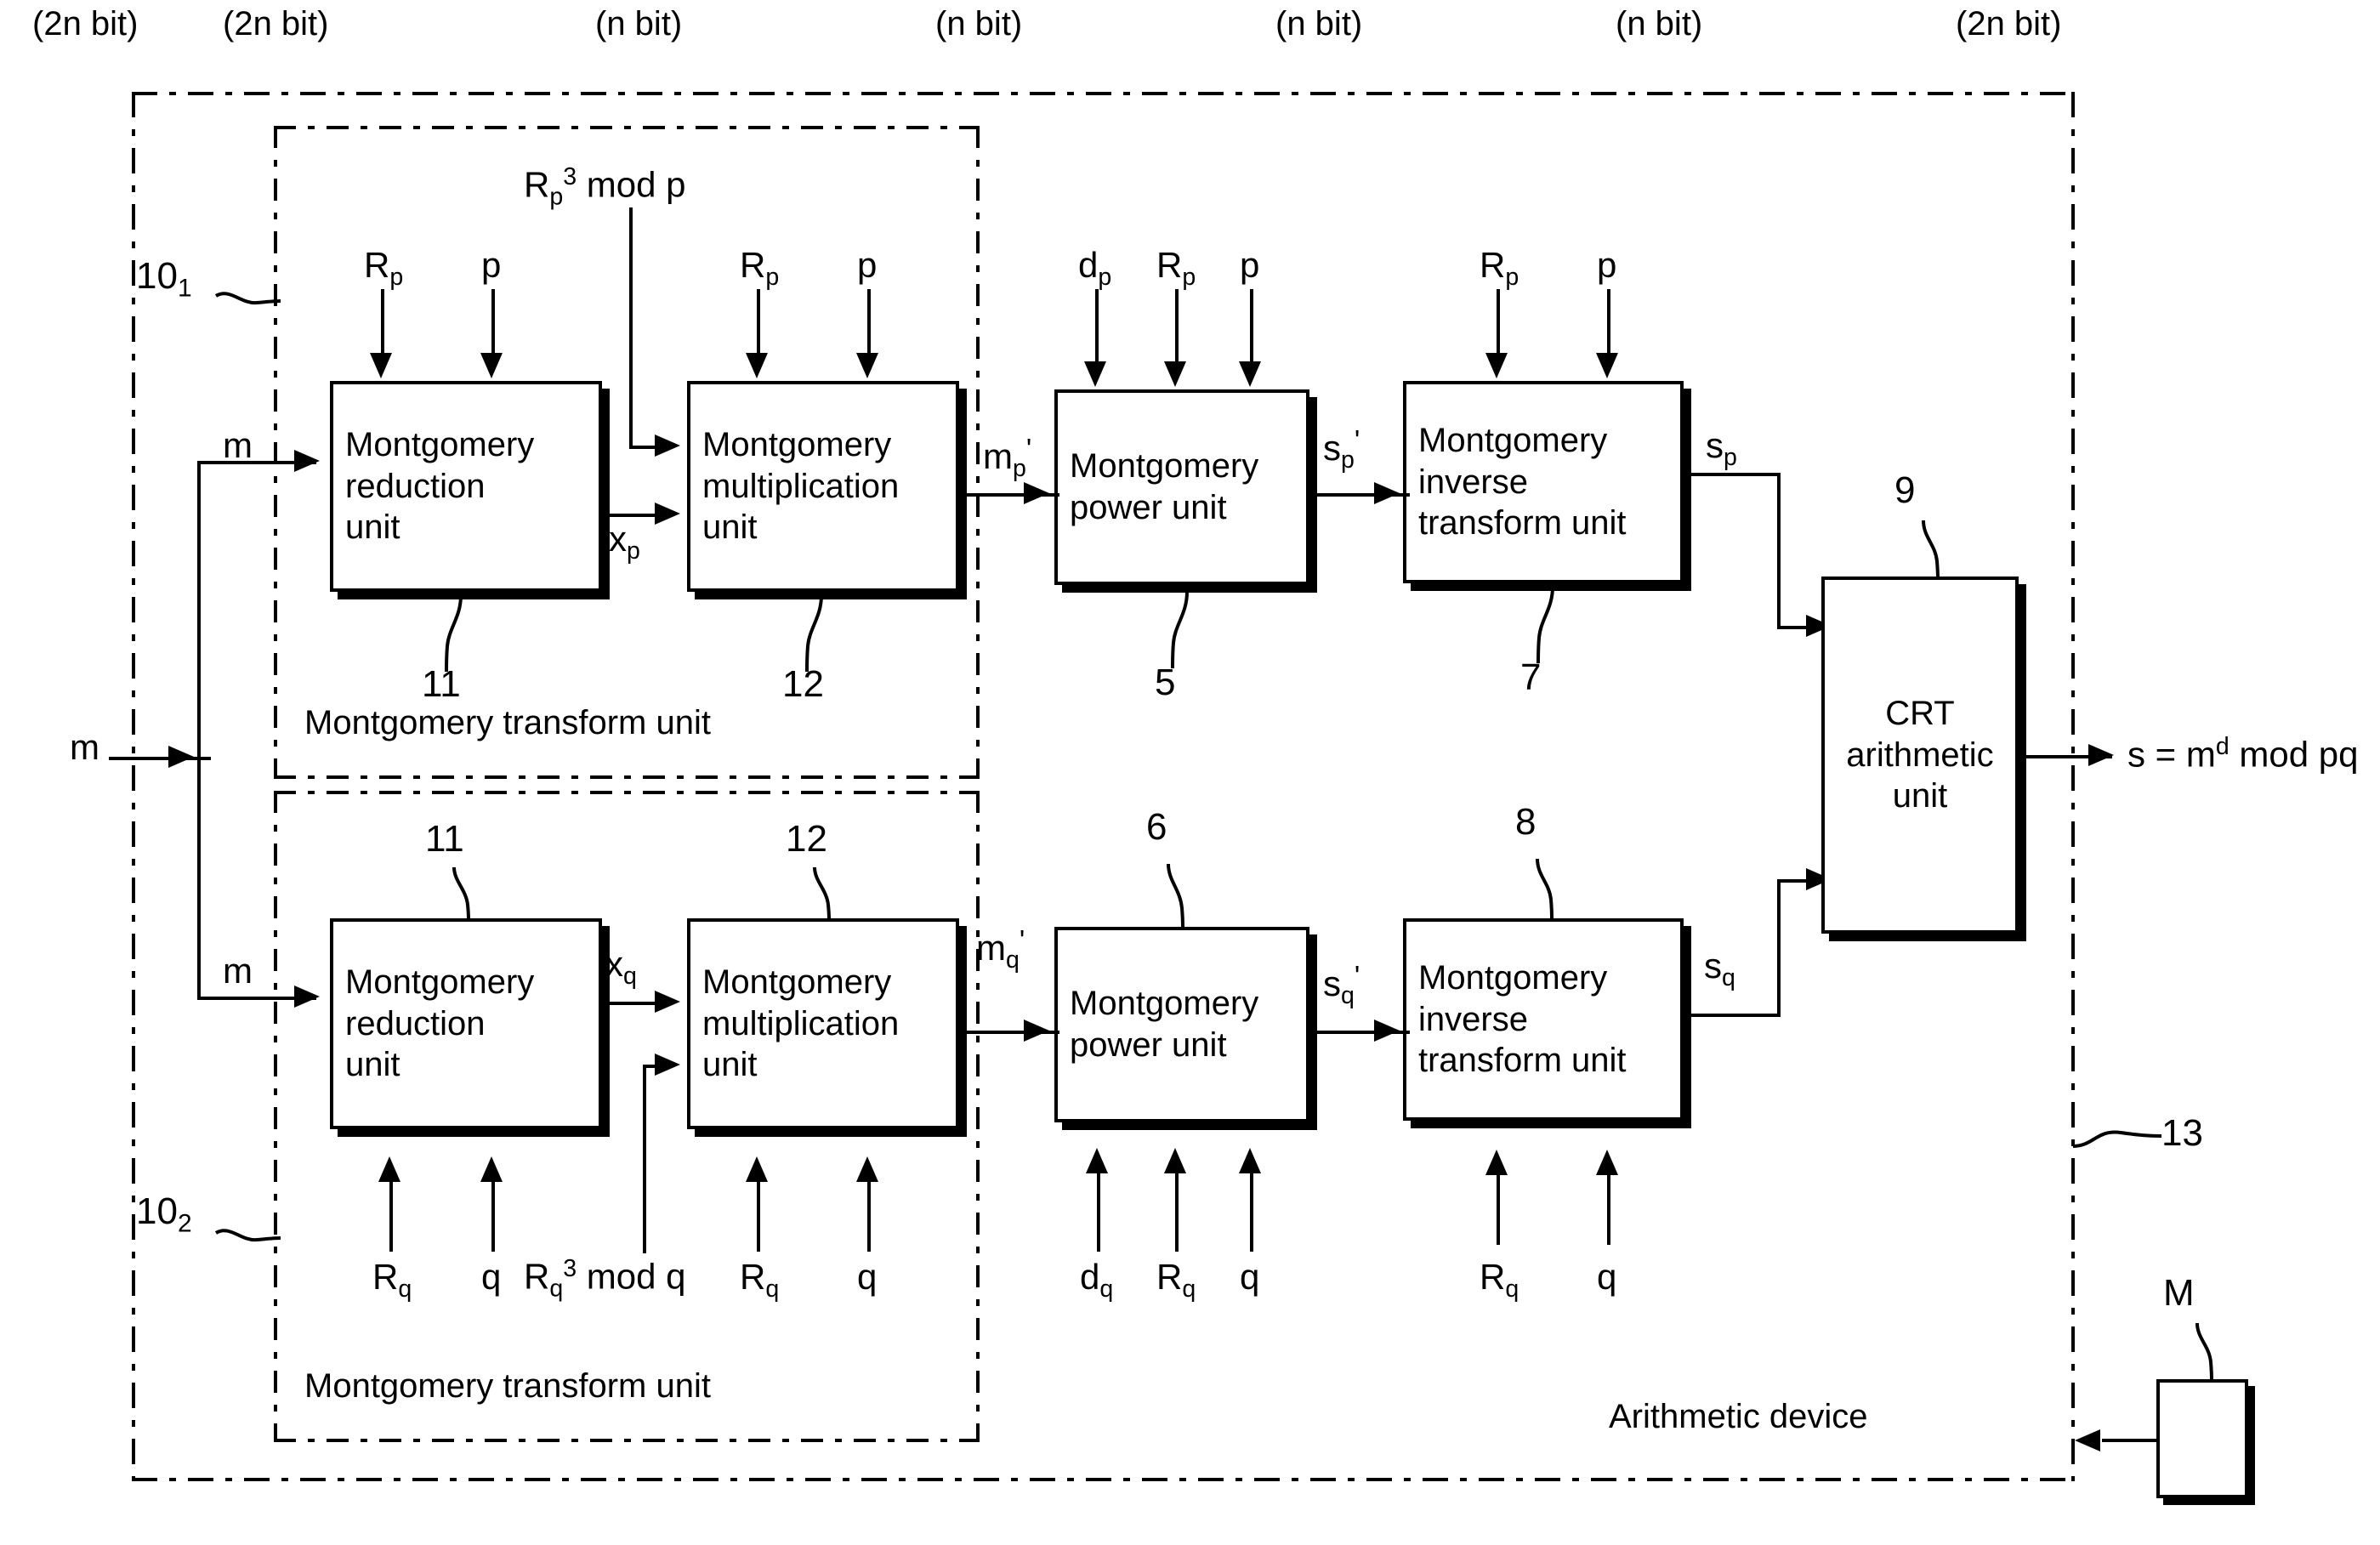 Image resolution: width=2380 pixels, height=1545 pixels. Describe the element at coordinates (605, 187) in the screenshot. I see `constant-label-p: Rp3 mod p` at that location.